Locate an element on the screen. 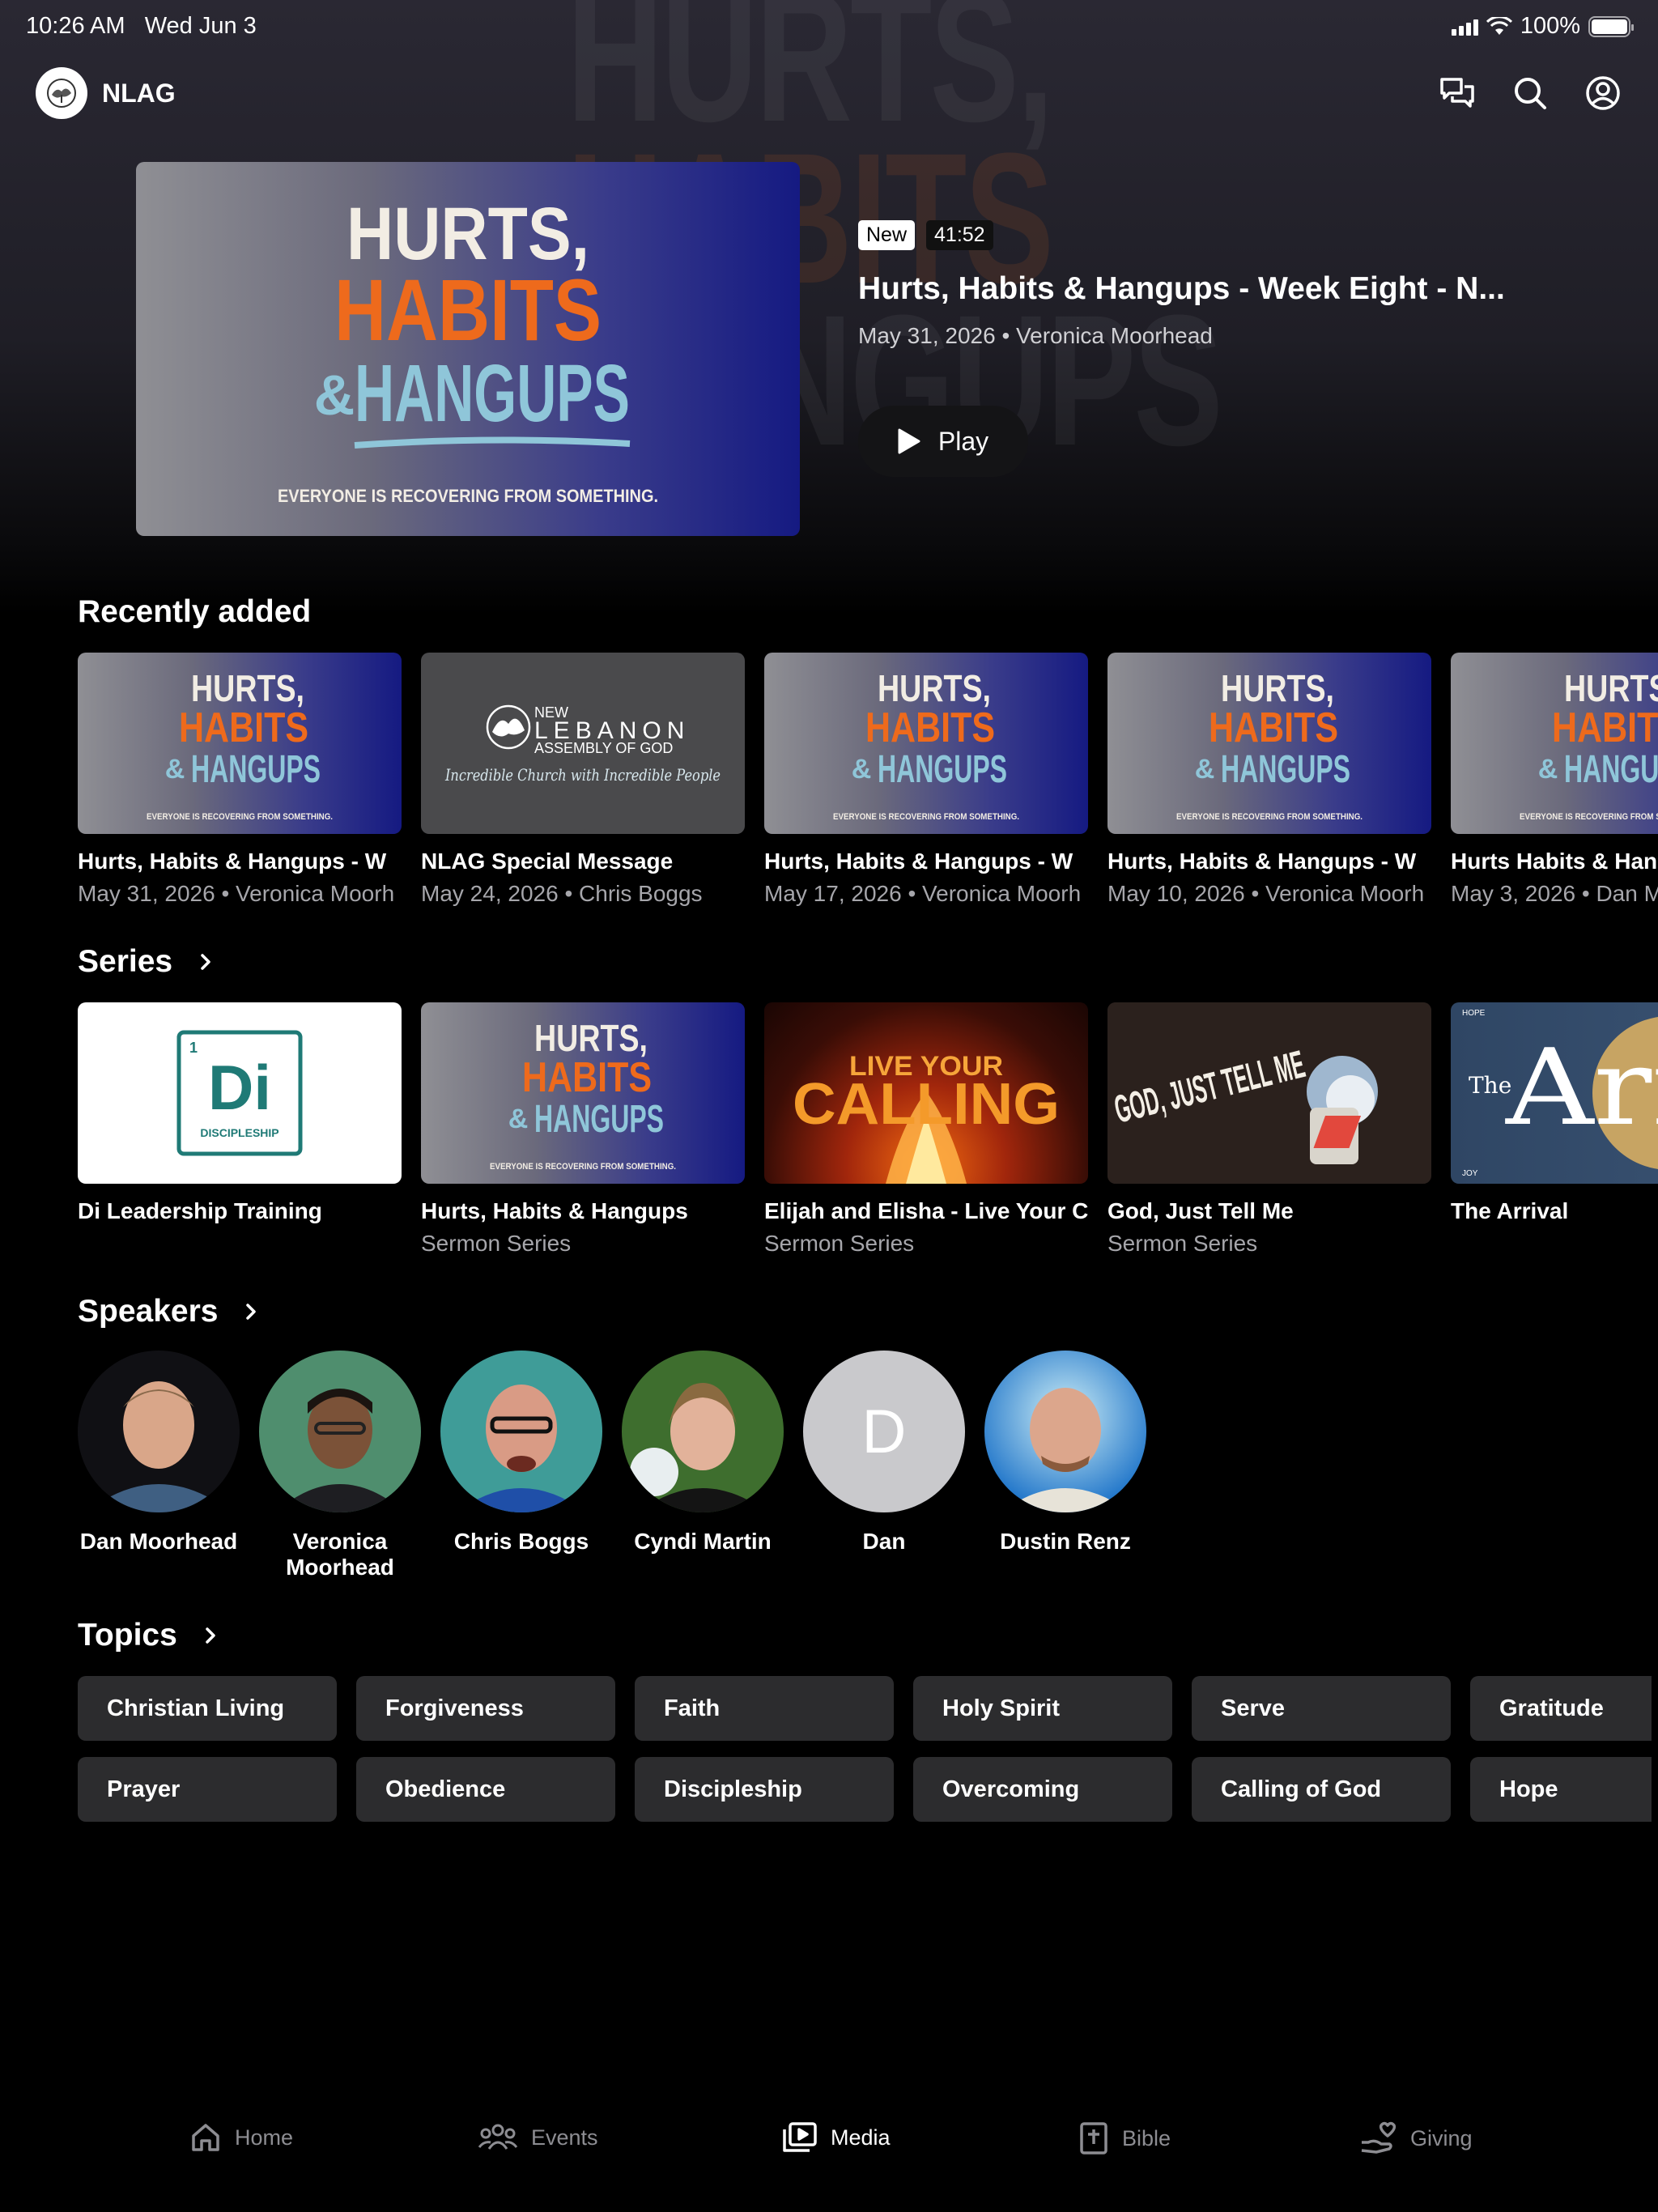  svg-text: CALLING is located at coordinates (926, 1104).